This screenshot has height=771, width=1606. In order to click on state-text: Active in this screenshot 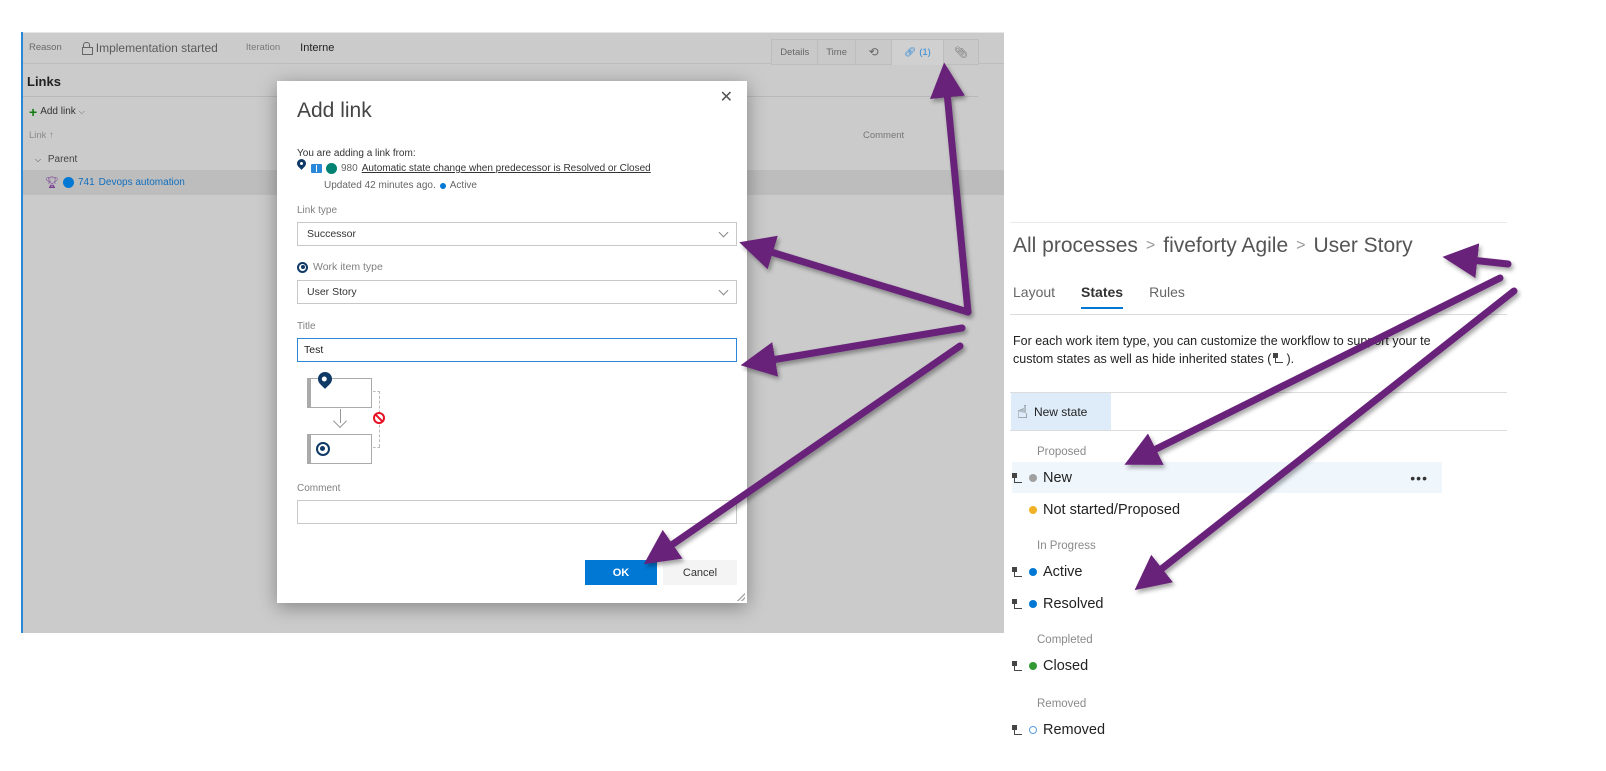, I will do `click(463, 185)`.